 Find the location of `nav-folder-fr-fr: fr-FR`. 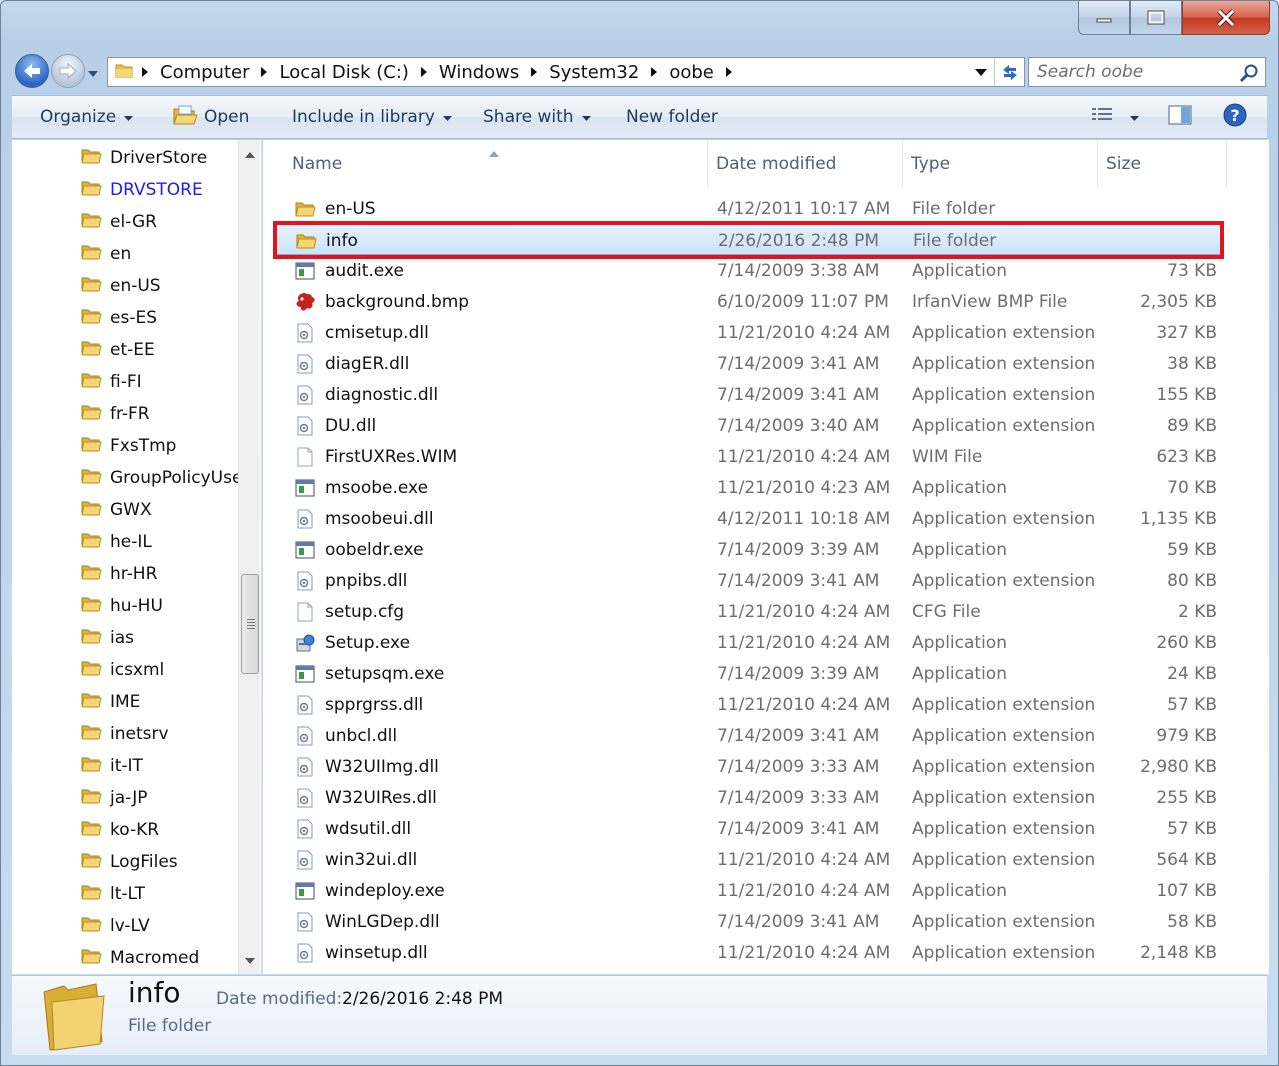

nav-folder-fr-fr: fr-FR is located at coordinates (115, 414).